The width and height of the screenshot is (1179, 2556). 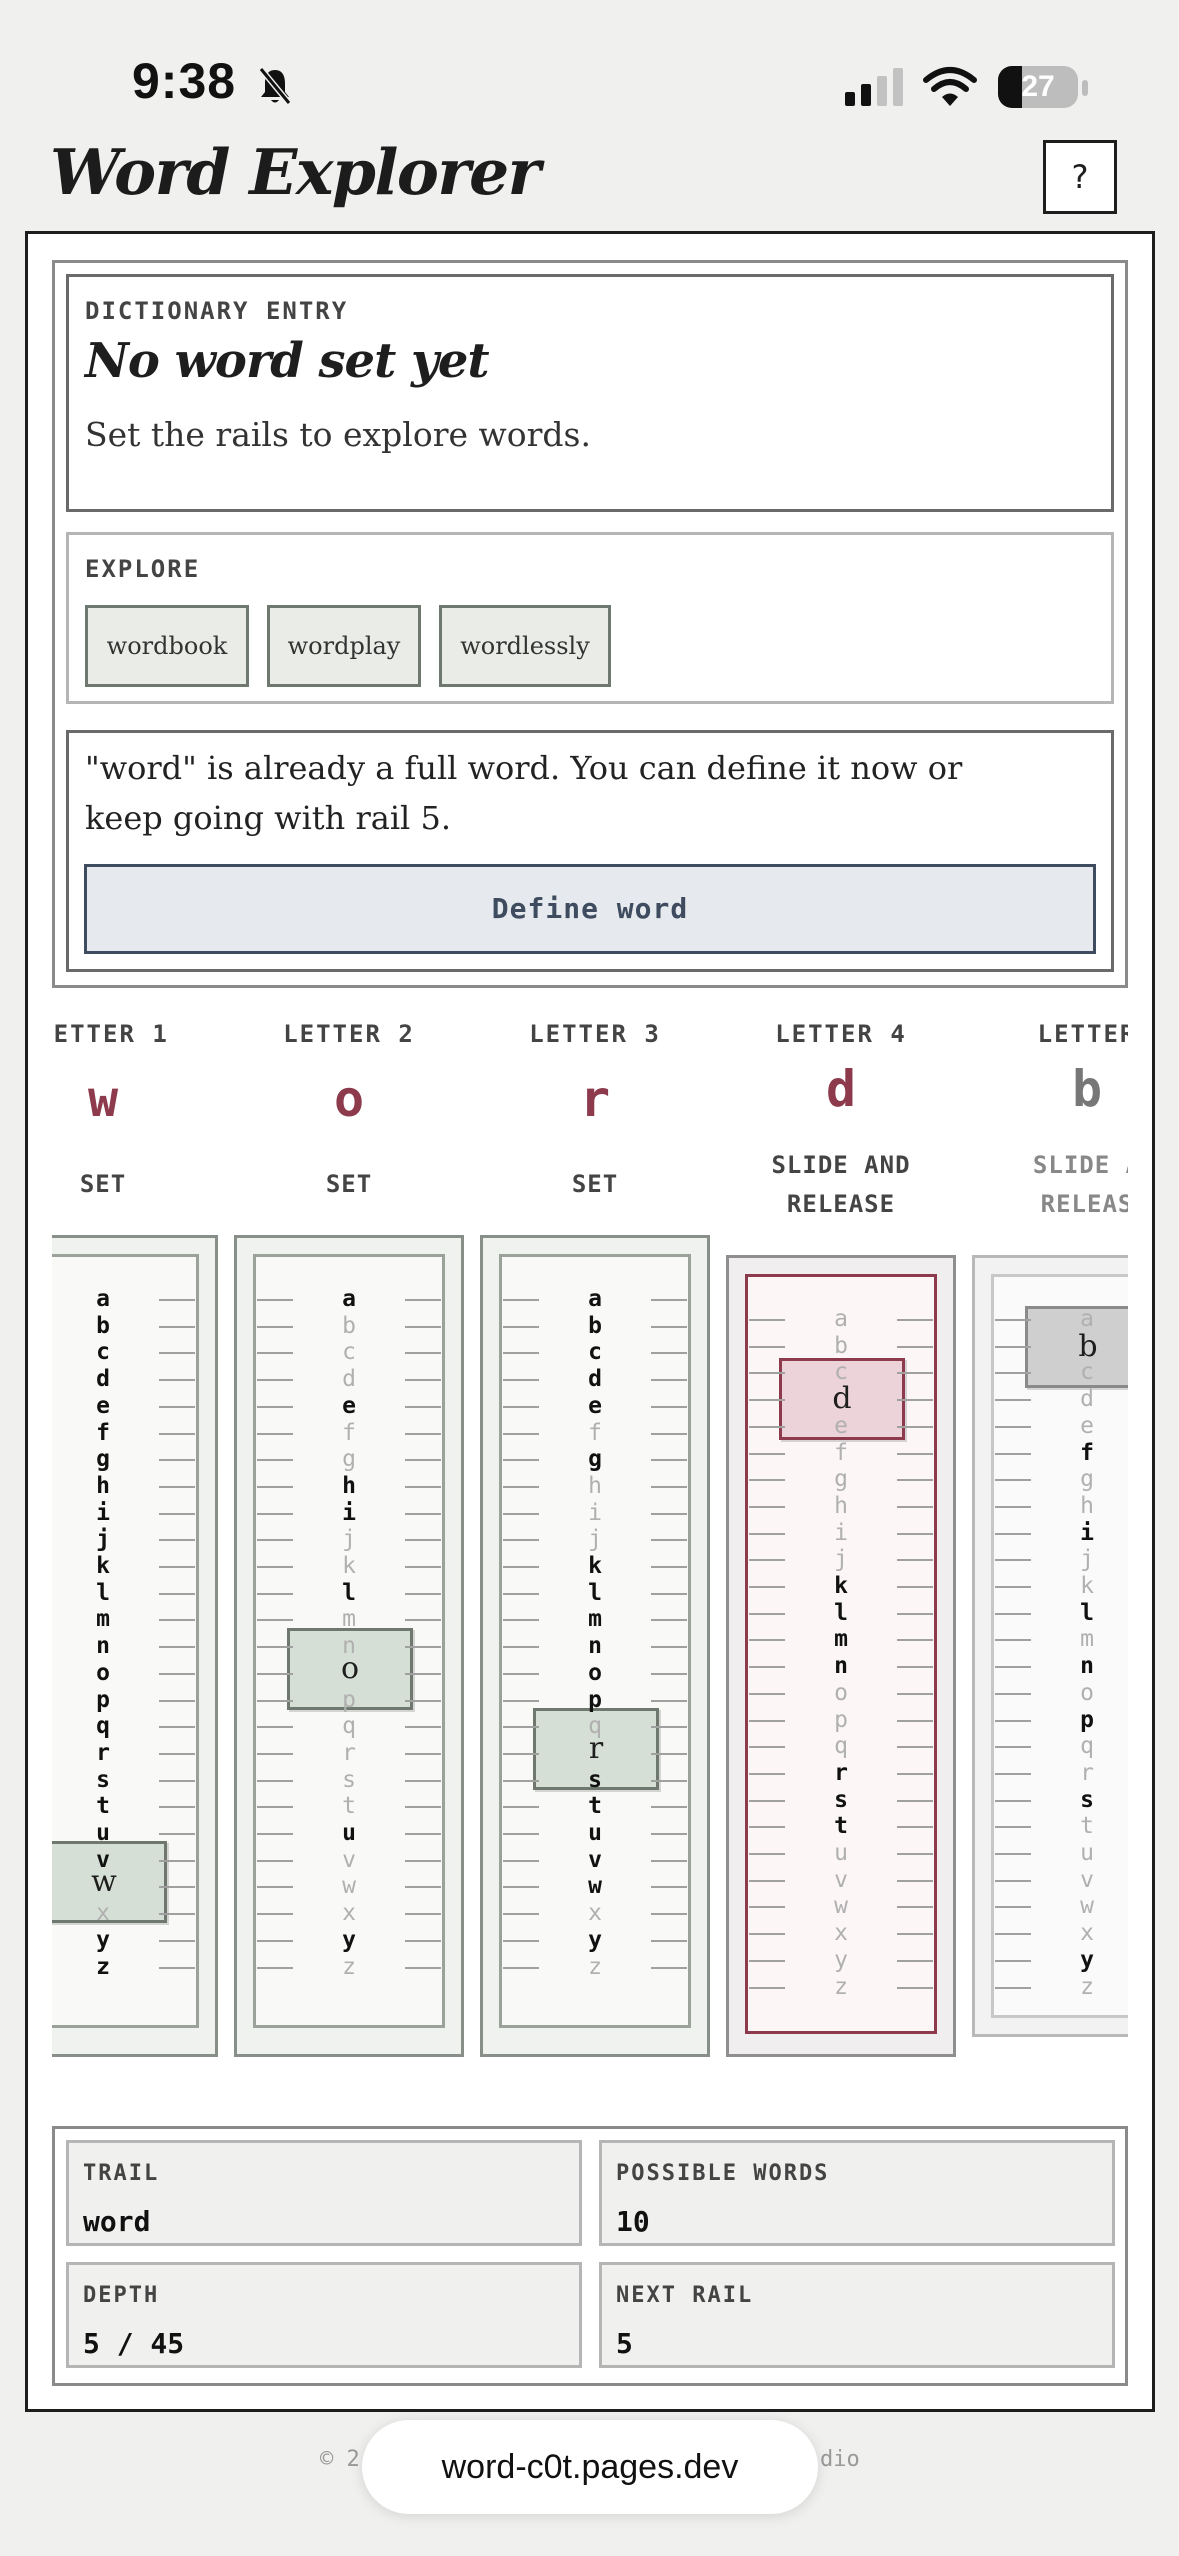 What do you see at coordinates (841, 1656) in the screenshot?
I see `rail-track: d abcefghijklmnopqrstuvwxyz` at bounding box center [841, 1656].